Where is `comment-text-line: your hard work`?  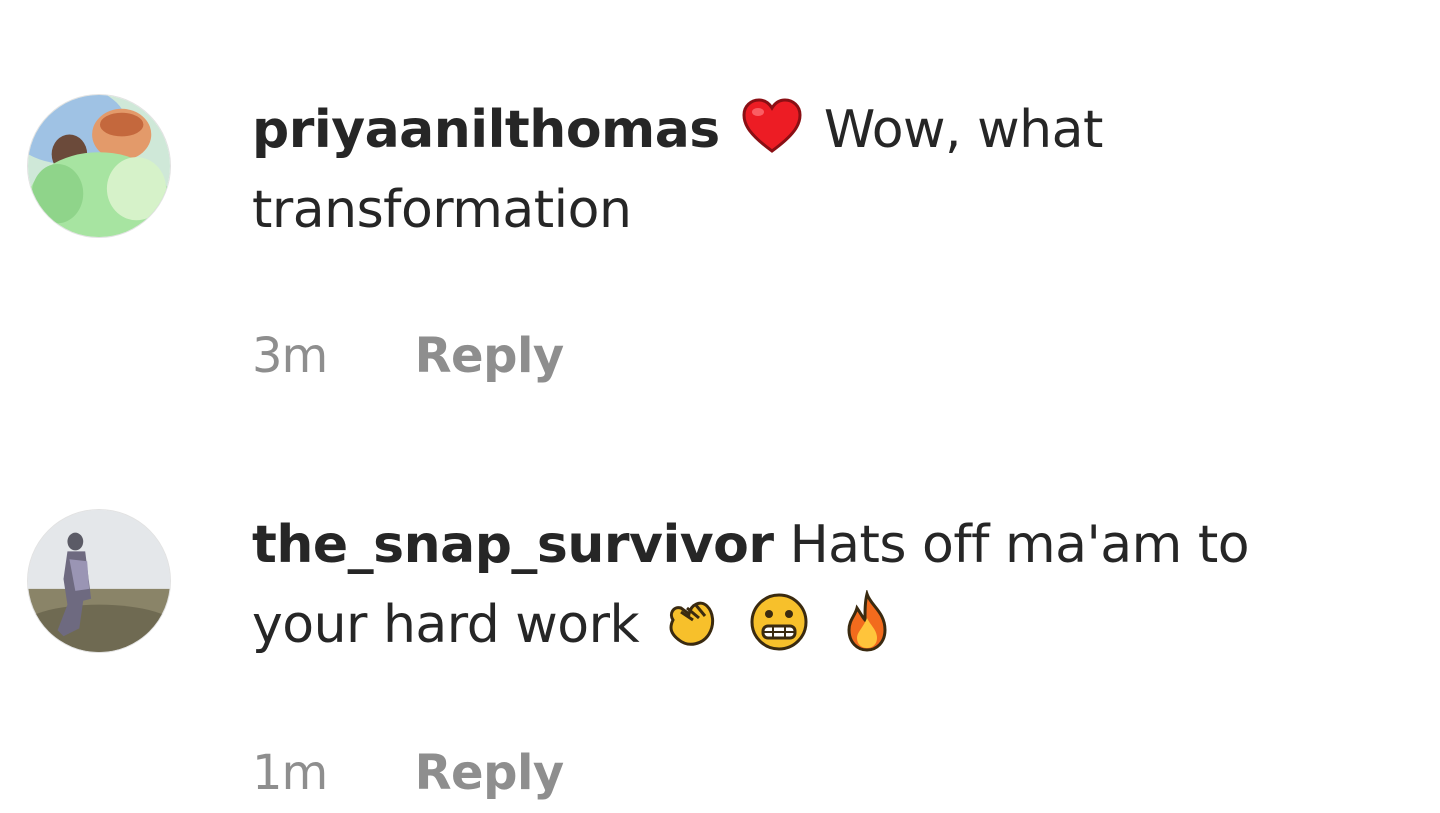
comment-text-line: your hard work is located at coordinates (792, 625).